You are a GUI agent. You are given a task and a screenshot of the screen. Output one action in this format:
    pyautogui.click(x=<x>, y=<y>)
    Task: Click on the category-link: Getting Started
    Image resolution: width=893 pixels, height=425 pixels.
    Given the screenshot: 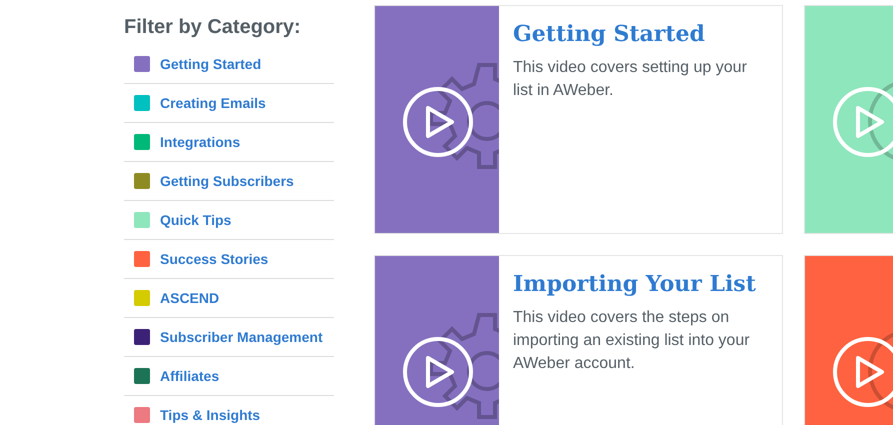 What is the action you would take?
    pyautogui.click(x=211, y=64)
    